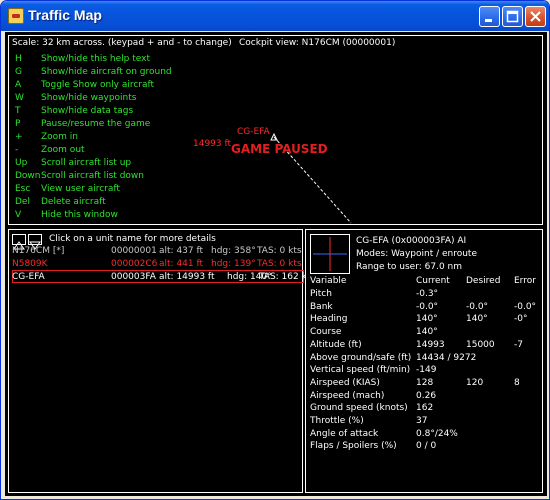 This screenshot has height=500, width=550. I want to click on col-header-desired: Desired, so click(483, 281).